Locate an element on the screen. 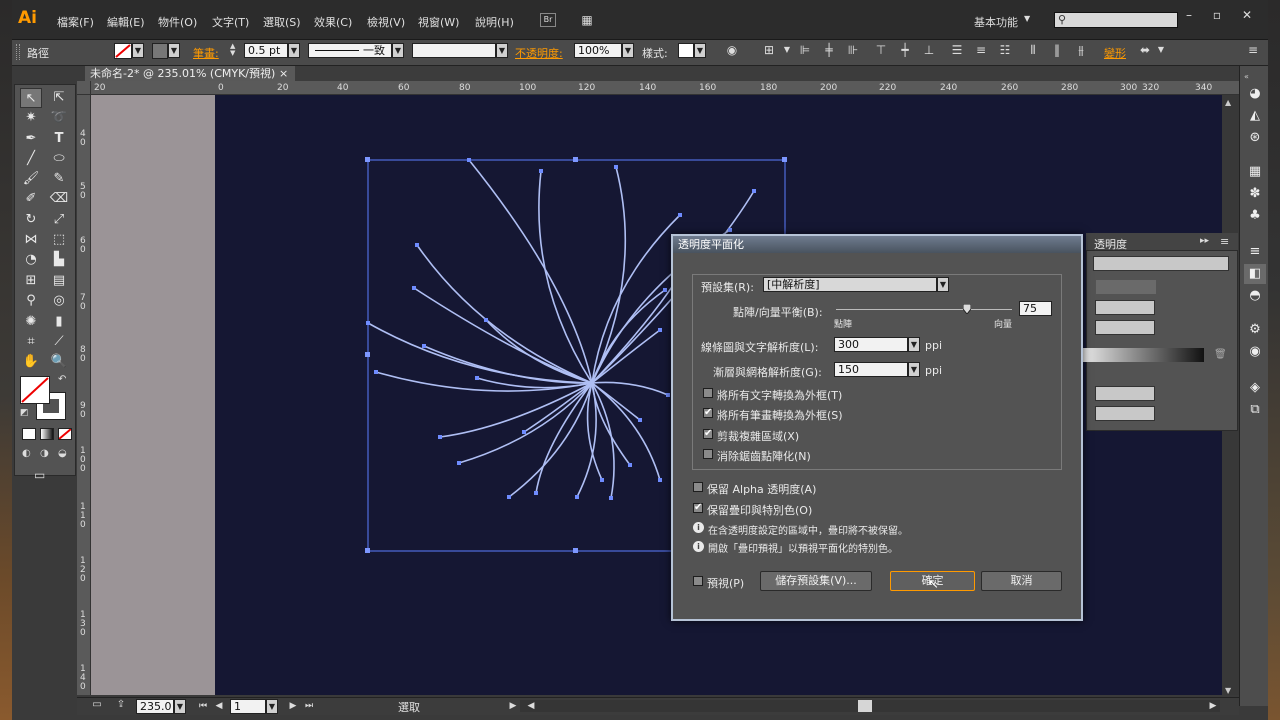 The image size is (1280, 720). collapse-panels-icon: « is located at coordinates (1246, 76).